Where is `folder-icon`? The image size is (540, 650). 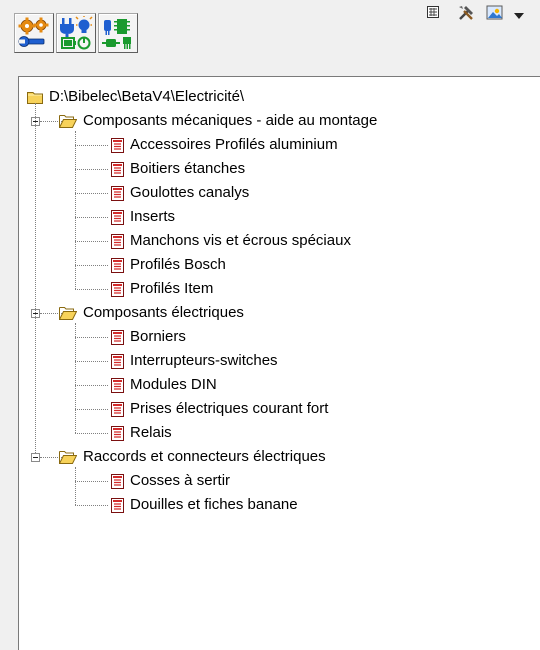
folder-icon is located at coordinates (35, 97).